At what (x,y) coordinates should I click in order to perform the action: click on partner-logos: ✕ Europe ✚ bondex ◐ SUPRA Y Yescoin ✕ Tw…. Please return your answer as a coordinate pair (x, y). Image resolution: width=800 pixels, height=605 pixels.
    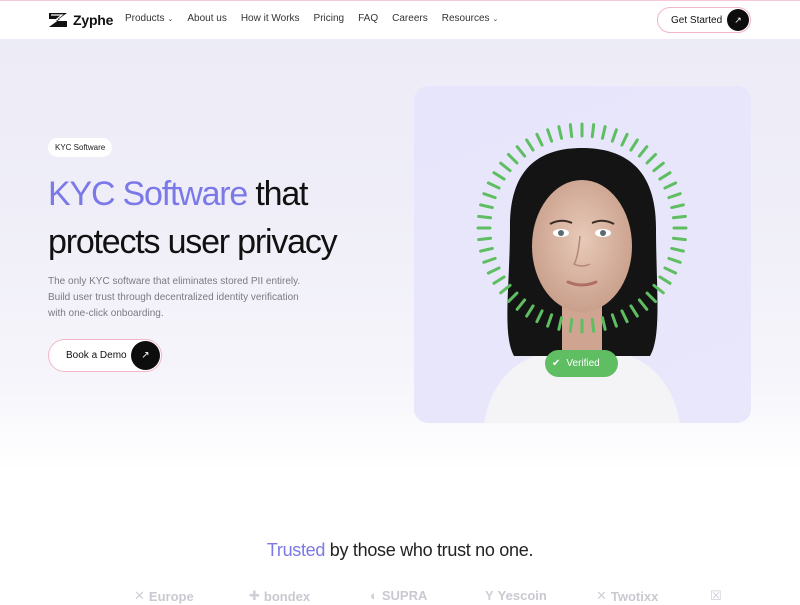
    Looking at the image, I should click on (400, 595).